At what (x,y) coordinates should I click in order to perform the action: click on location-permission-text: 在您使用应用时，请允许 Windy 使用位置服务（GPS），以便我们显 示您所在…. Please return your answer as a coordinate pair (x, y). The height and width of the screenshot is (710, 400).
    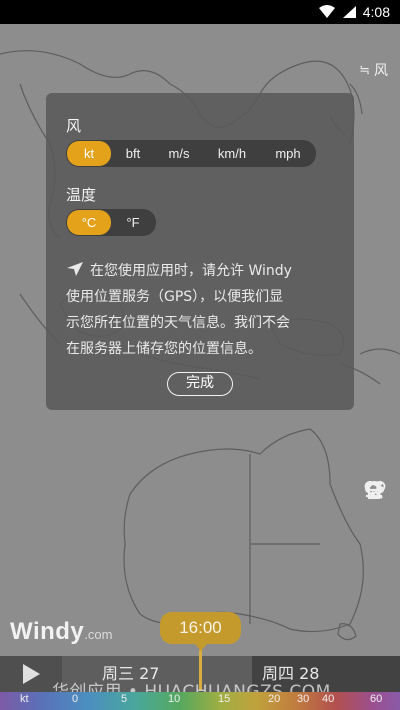
    Looking at the image, I should click on (200, 310).